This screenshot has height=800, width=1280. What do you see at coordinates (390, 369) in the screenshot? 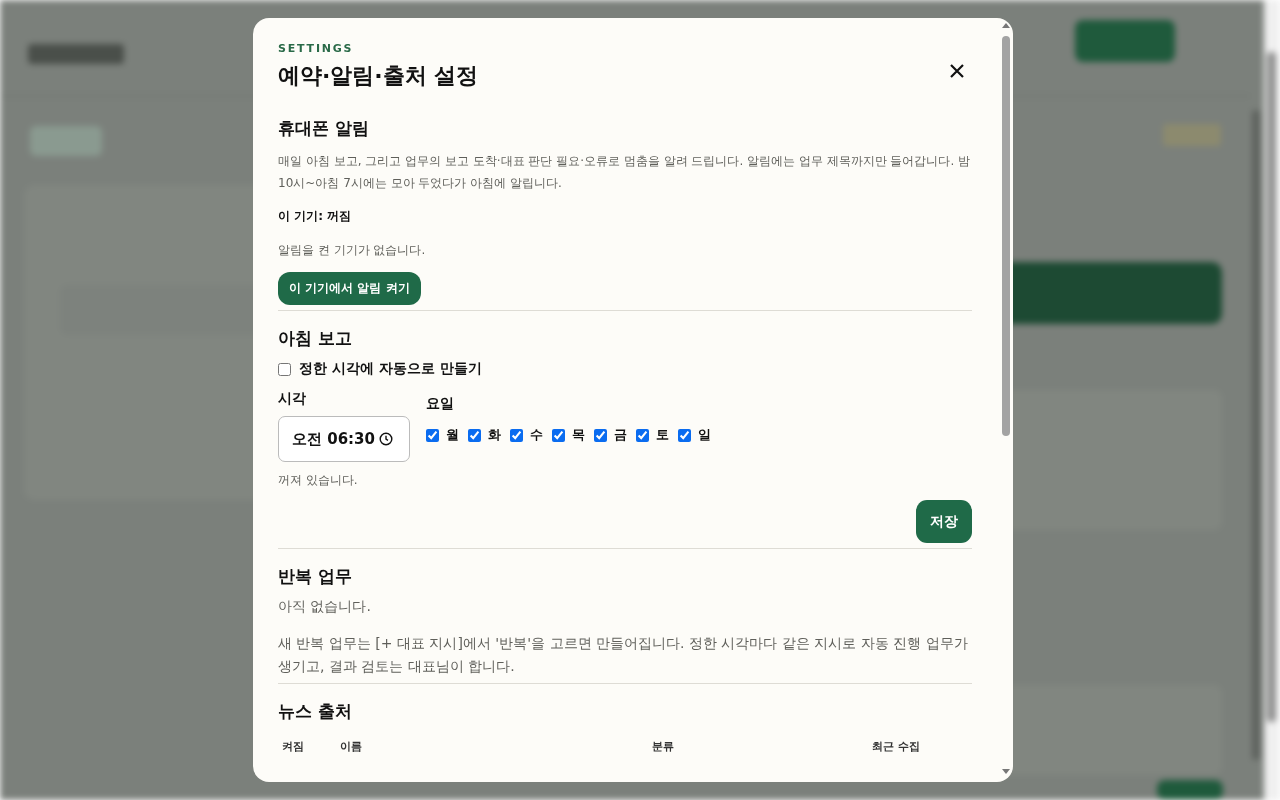
I see `checkbox-label: 정한 시각에 자동으로 만들기` at bounding box center [390, 369].